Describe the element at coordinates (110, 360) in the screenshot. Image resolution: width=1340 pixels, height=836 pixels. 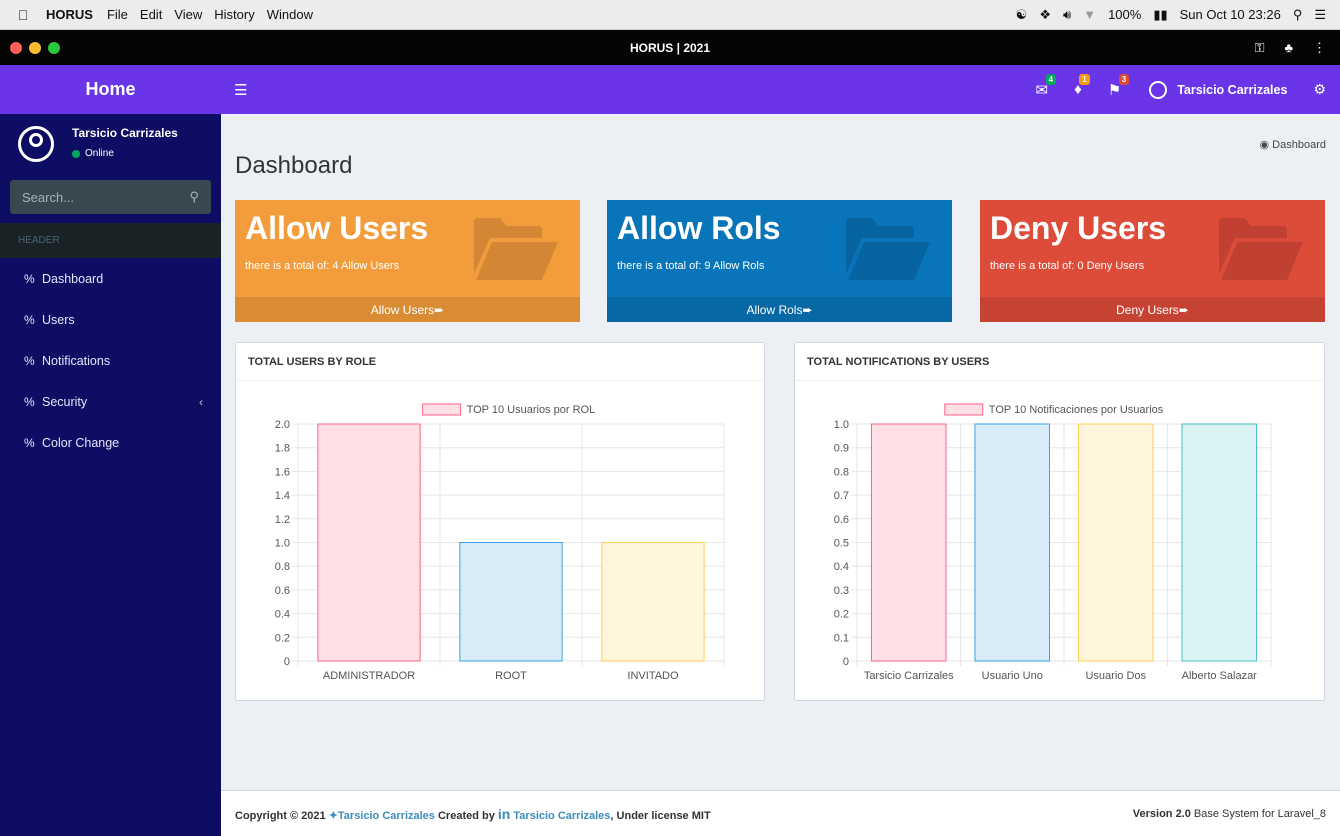
I see `sidebar-item-notifications: % Notifications` at that location.